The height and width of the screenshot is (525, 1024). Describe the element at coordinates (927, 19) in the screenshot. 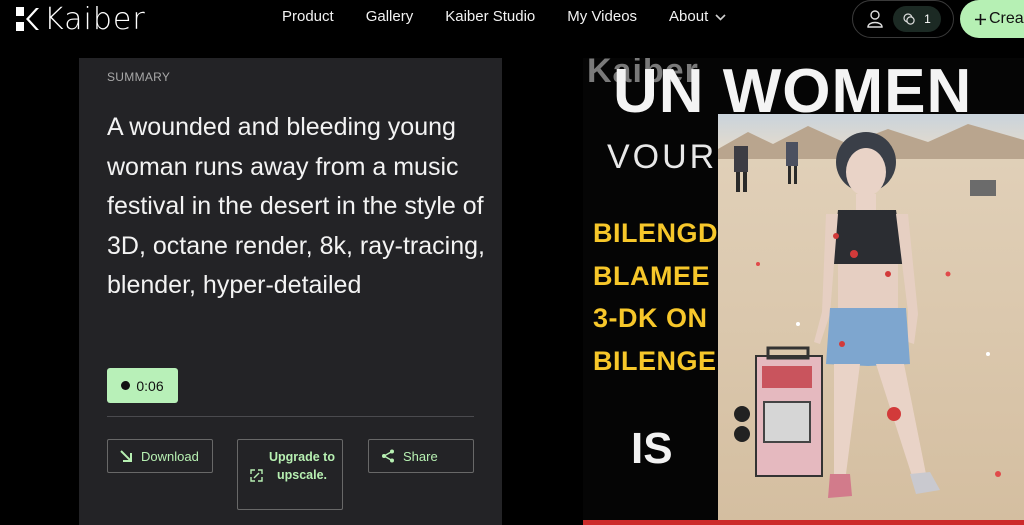

I see `credits-count: 1` at that location.